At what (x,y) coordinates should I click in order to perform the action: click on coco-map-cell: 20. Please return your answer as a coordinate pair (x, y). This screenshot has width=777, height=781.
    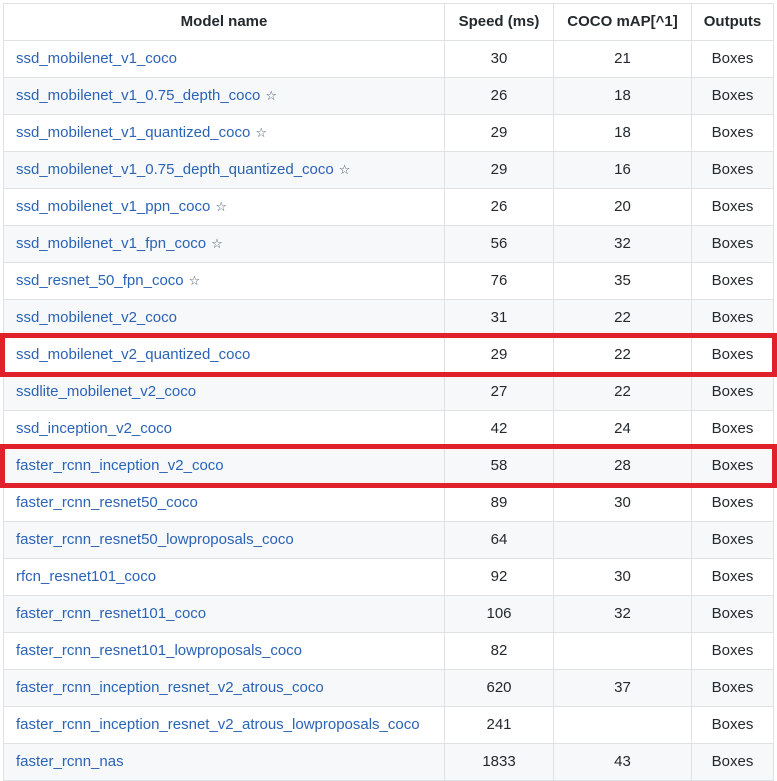
    Looking at the image, I should click on (622, 207).